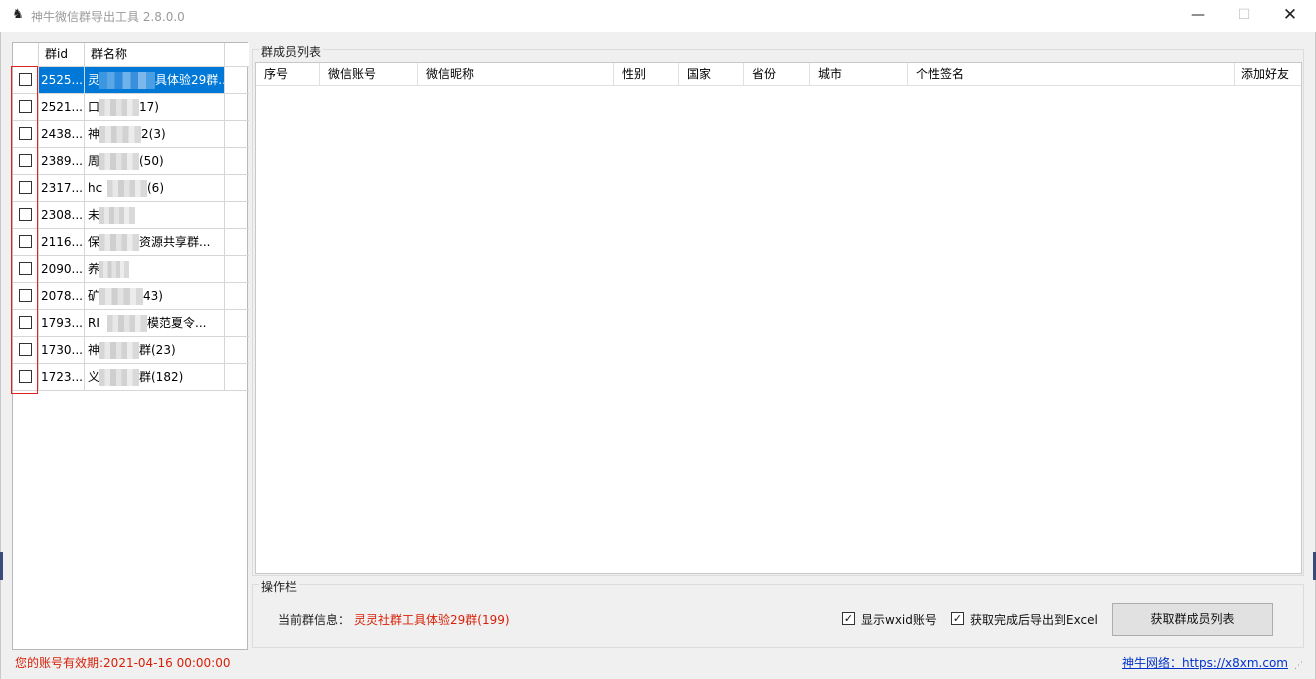  What do you see at coordinates (1300, 666) in the screenshot?
I see `resize-grip-icon: ⋰` at bounding box center [1300, 666].